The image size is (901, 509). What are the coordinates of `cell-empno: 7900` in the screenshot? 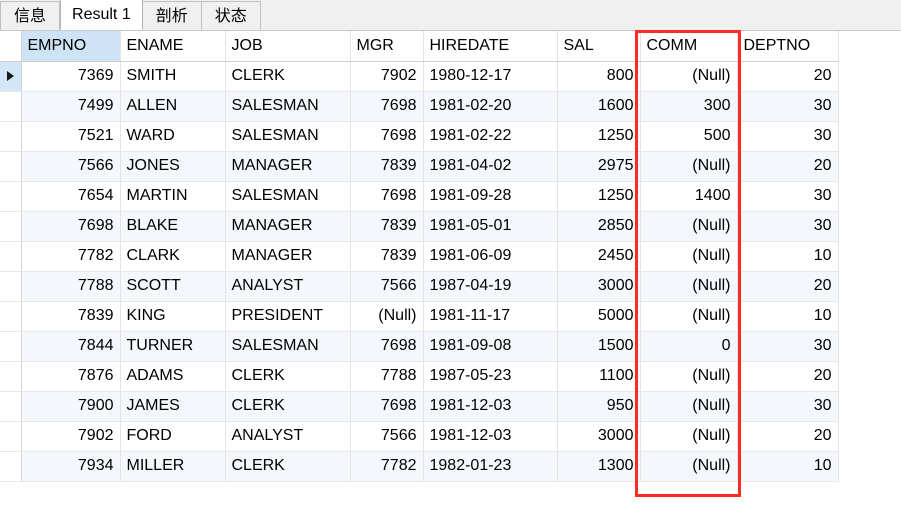 It's located at (71, 406).